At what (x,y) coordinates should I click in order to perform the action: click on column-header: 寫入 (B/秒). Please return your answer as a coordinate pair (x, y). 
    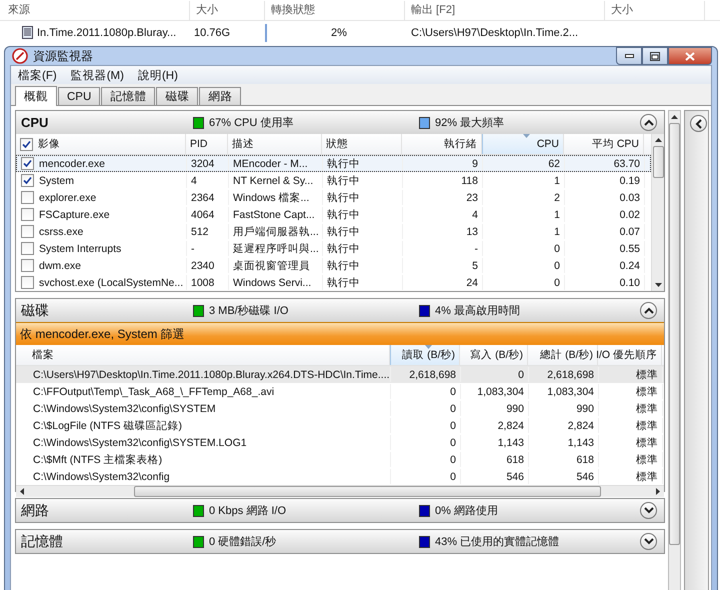
    Looking at the image, I should click on (494, 355).